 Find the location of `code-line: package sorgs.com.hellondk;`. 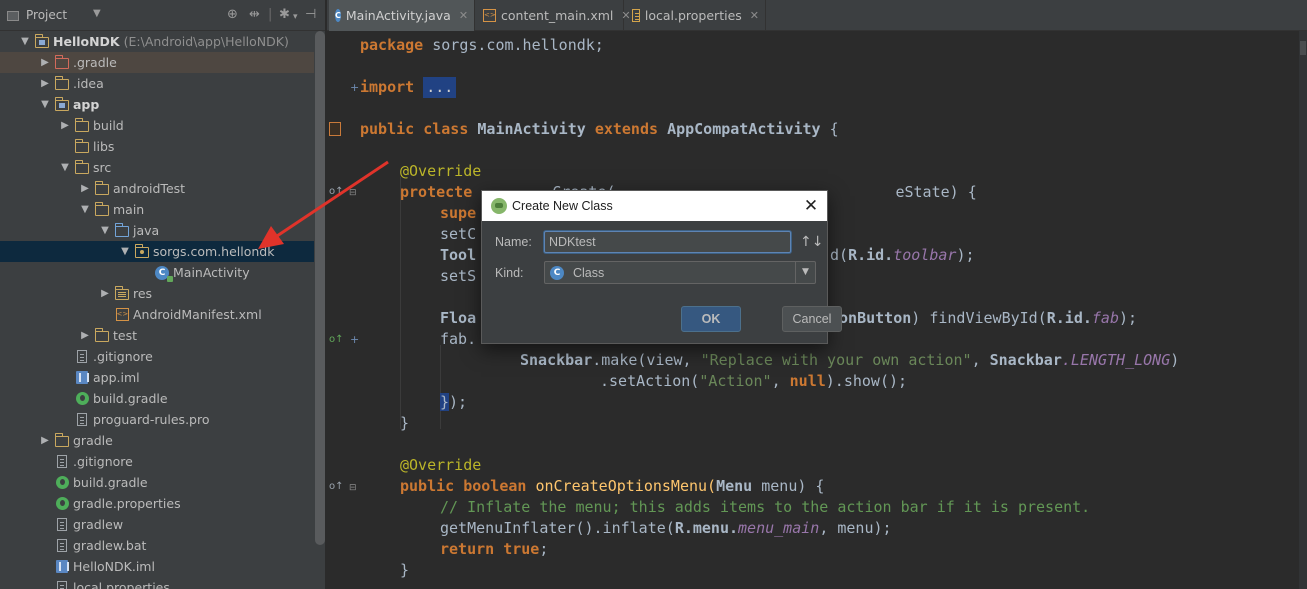

code-line: package sorgs.com.hellondk; is located at coordinates (482, 45).